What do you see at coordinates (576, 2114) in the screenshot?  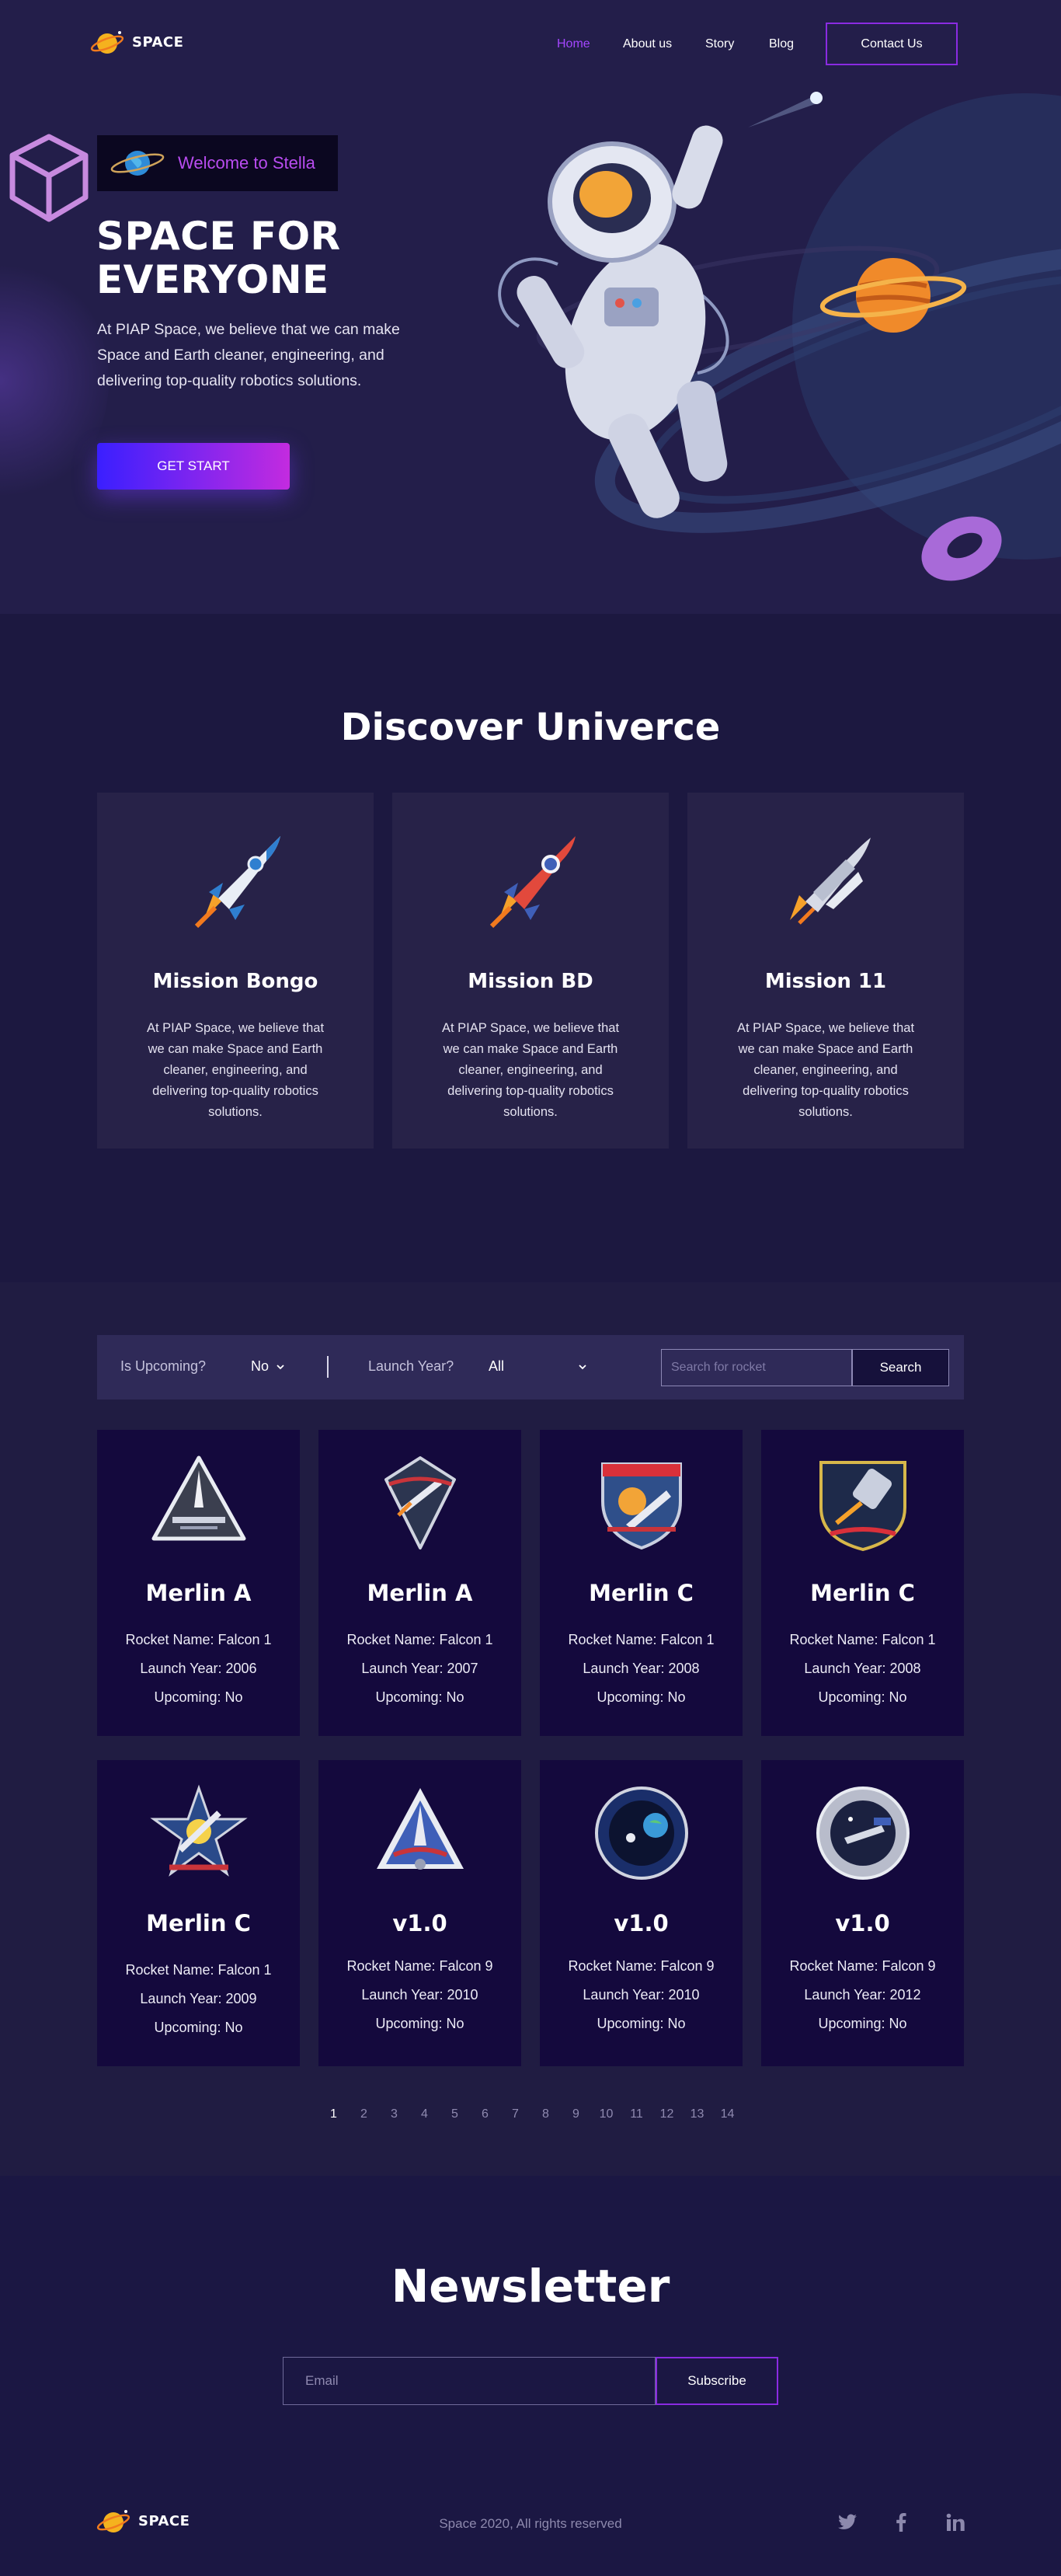 I see `page-link: 9` at bounding box center [576, 2114].